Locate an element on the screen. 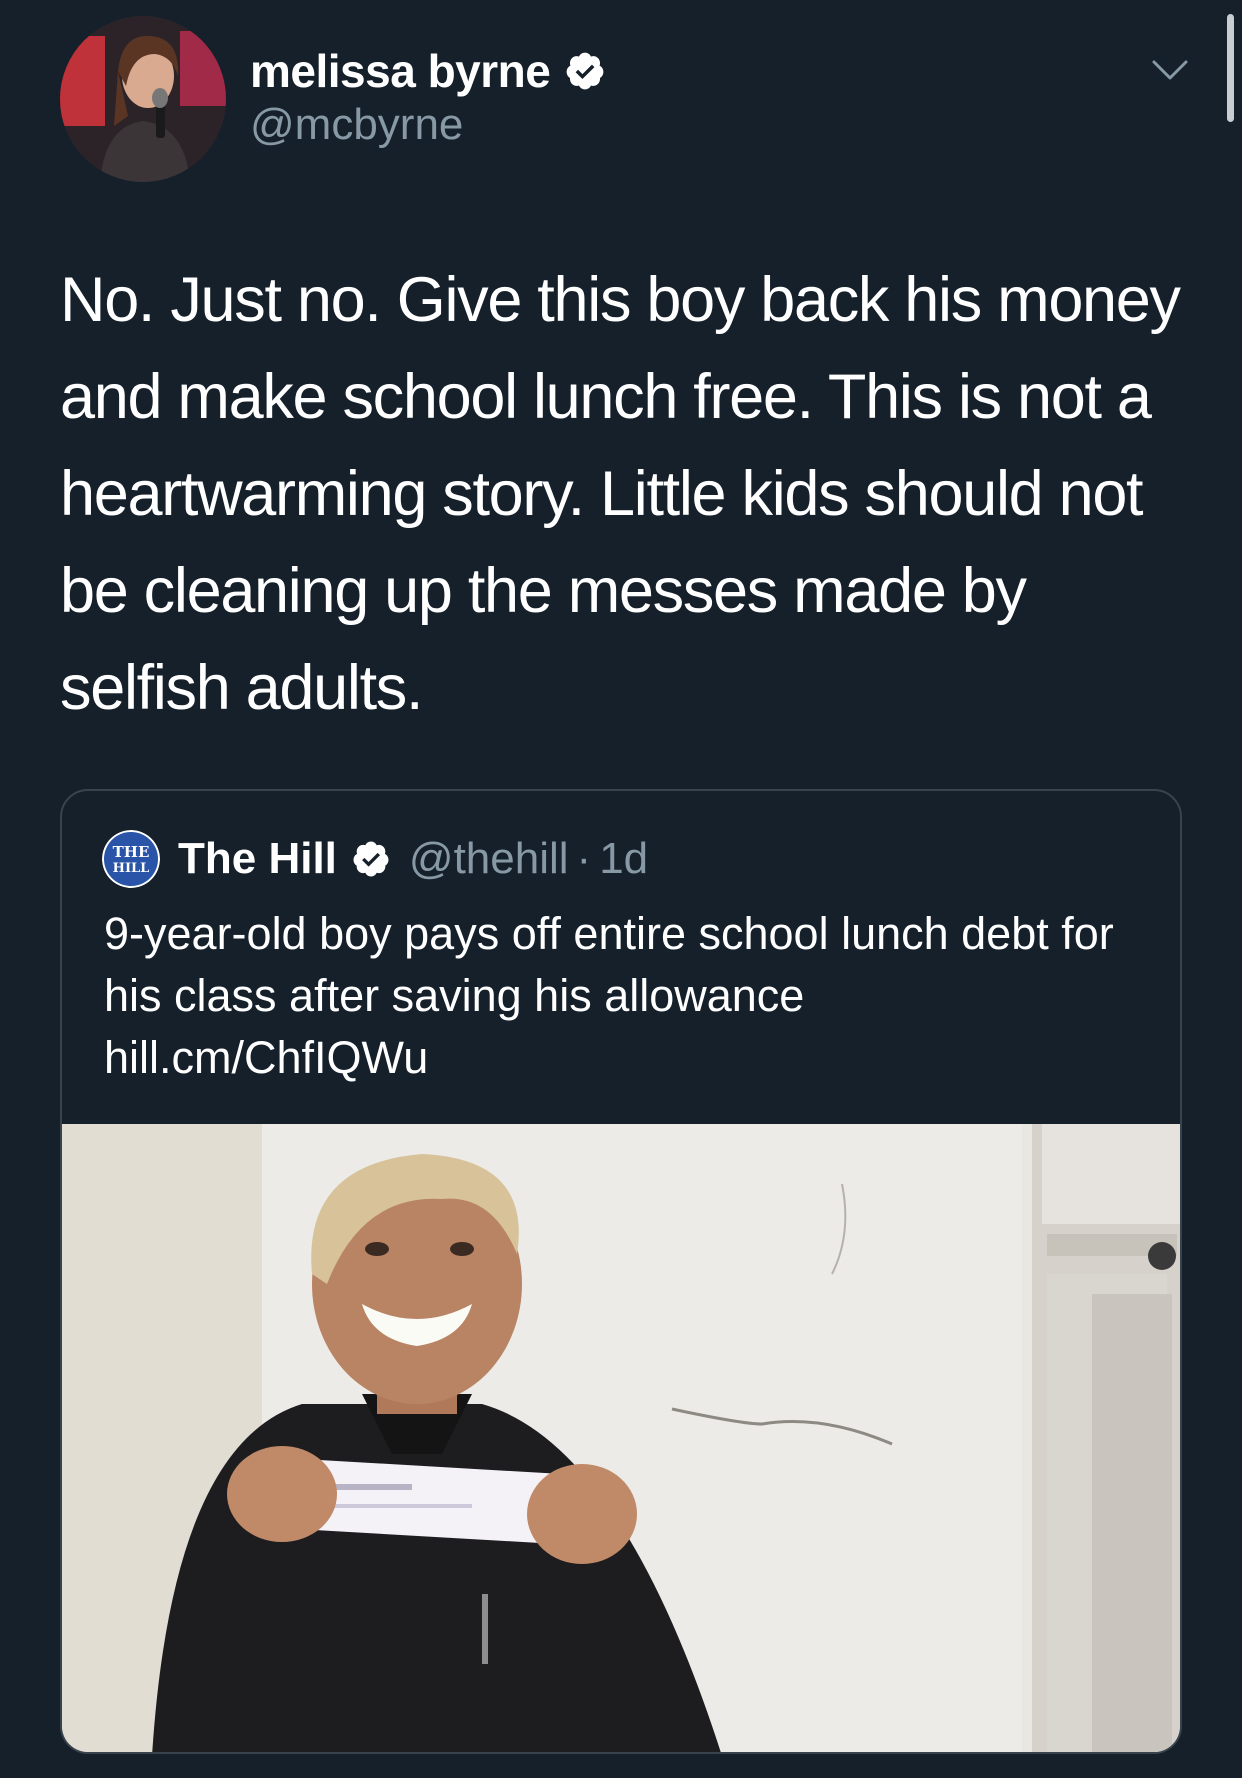 The width and height of the screenshot is (1242, 1778). scrollbar is located at coordinates (1230, 68).